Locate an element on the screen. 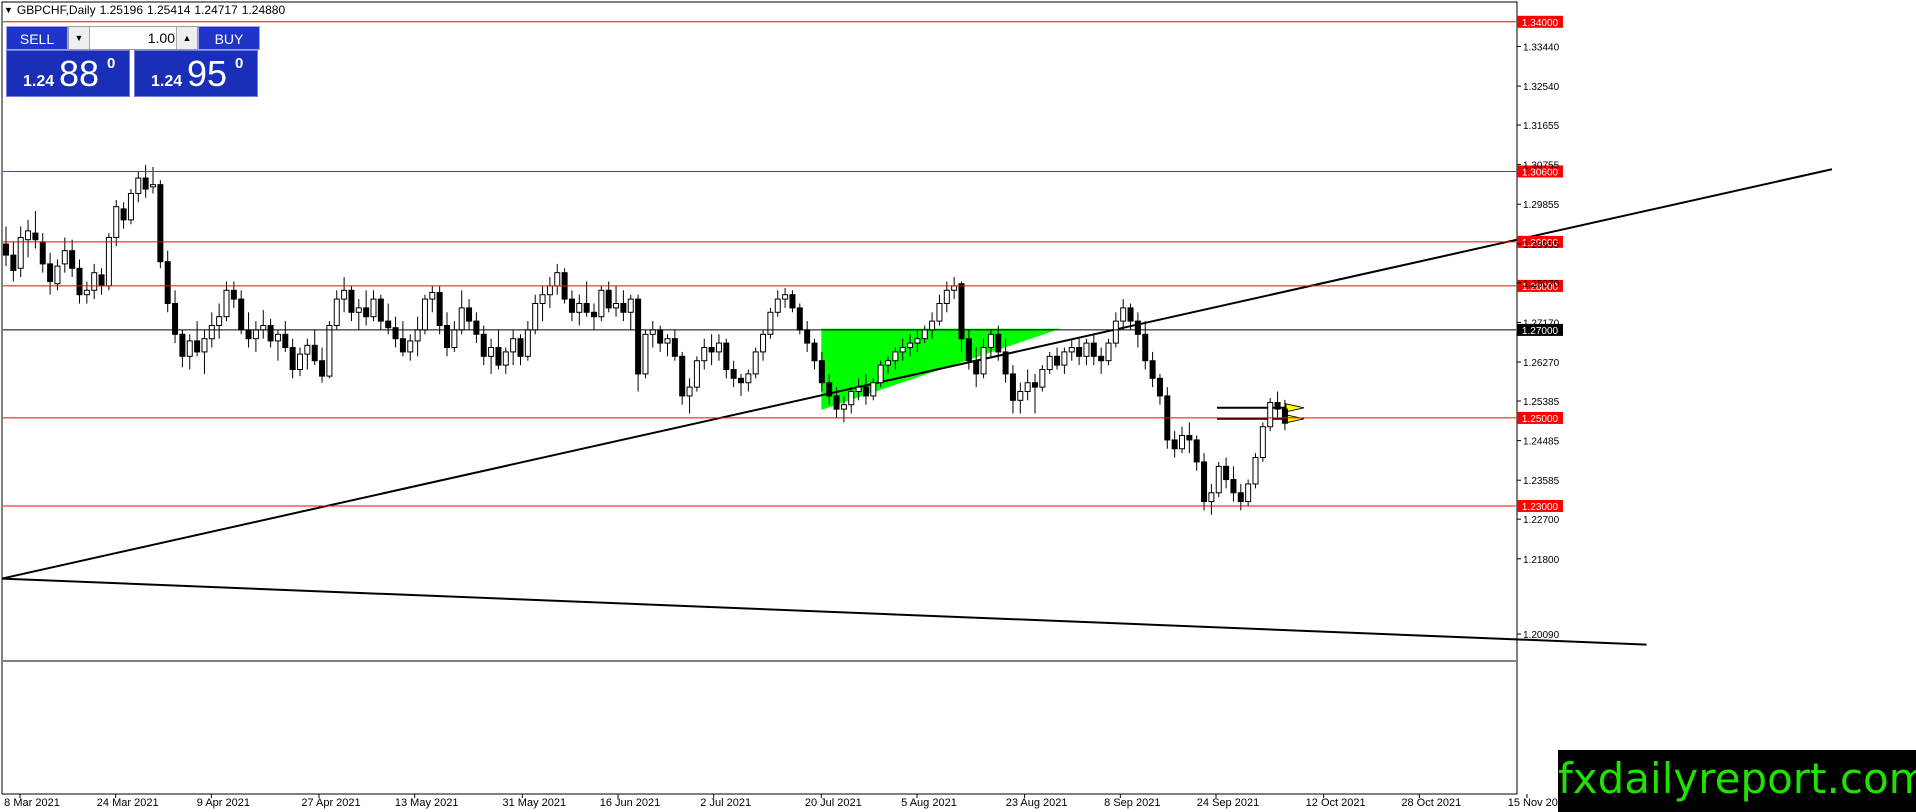 The height and width of the screenshot is (812, 1916). level-price-label: 1.34000 is located at coordinates (1540, 23).